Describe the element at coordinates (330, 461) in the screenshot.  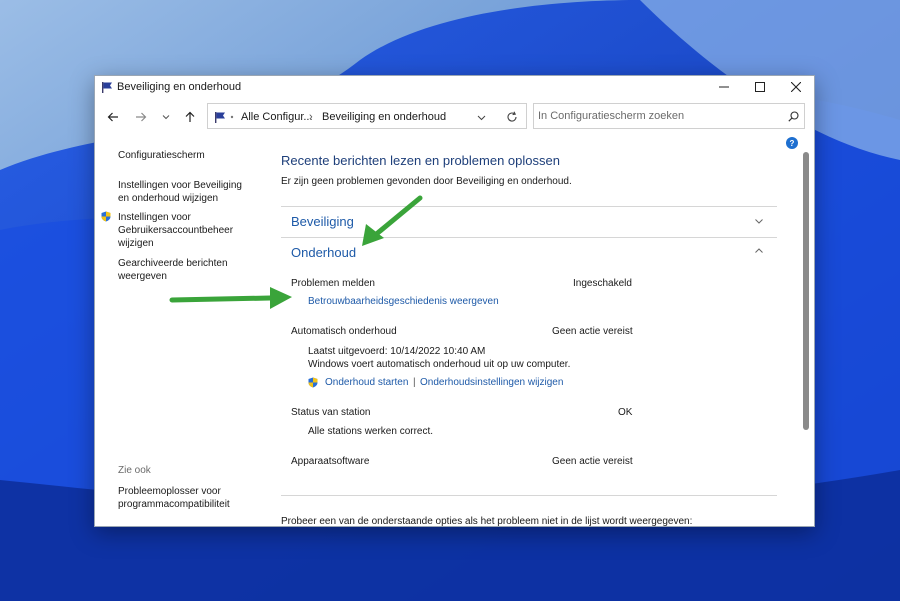
I see `device-software-label: Apparaatsoftware` at that location.